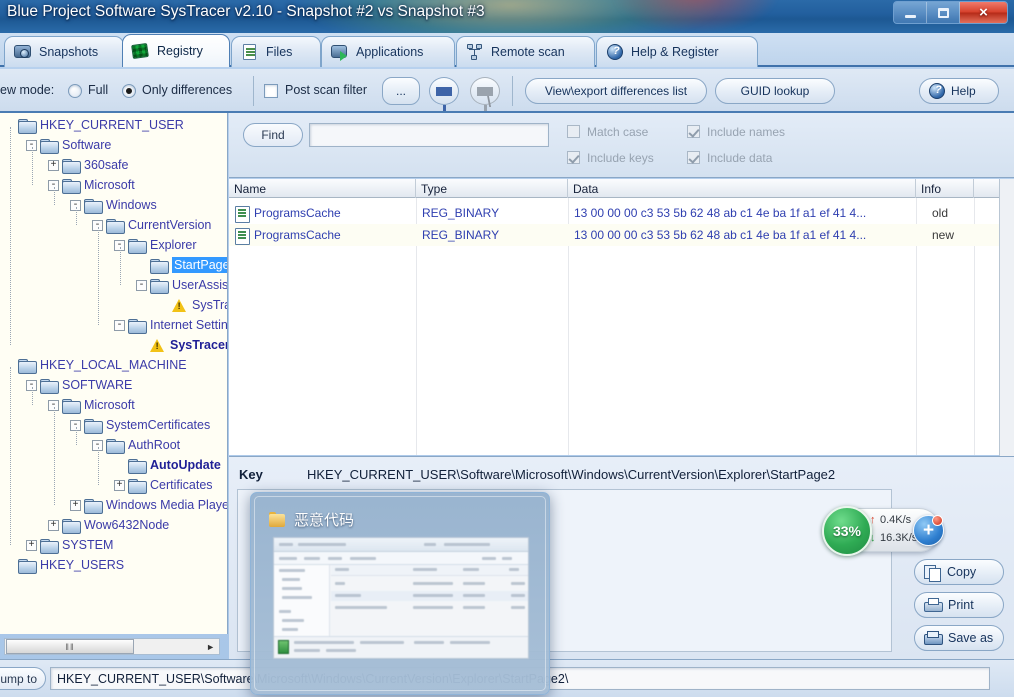 Image resolution: width=1014 pixels, height=697 pixels. I want to click on include-names-label: Include names, so click(746, 132).